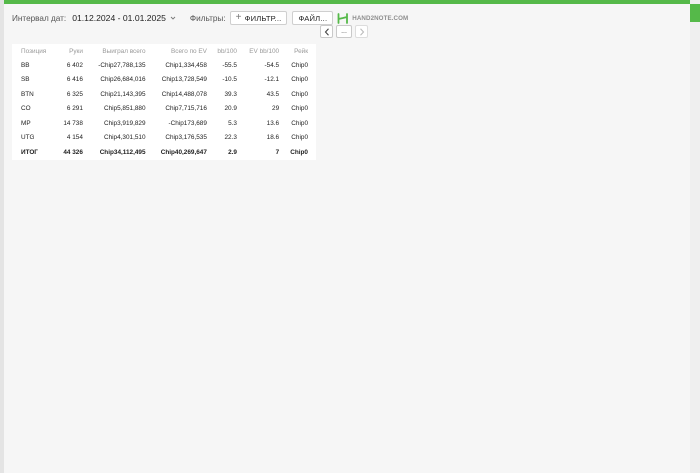  What do you see at coordinates (26, 109) in the screenshot?
I see `cell-position: CO` at bounding box center [26, 109].